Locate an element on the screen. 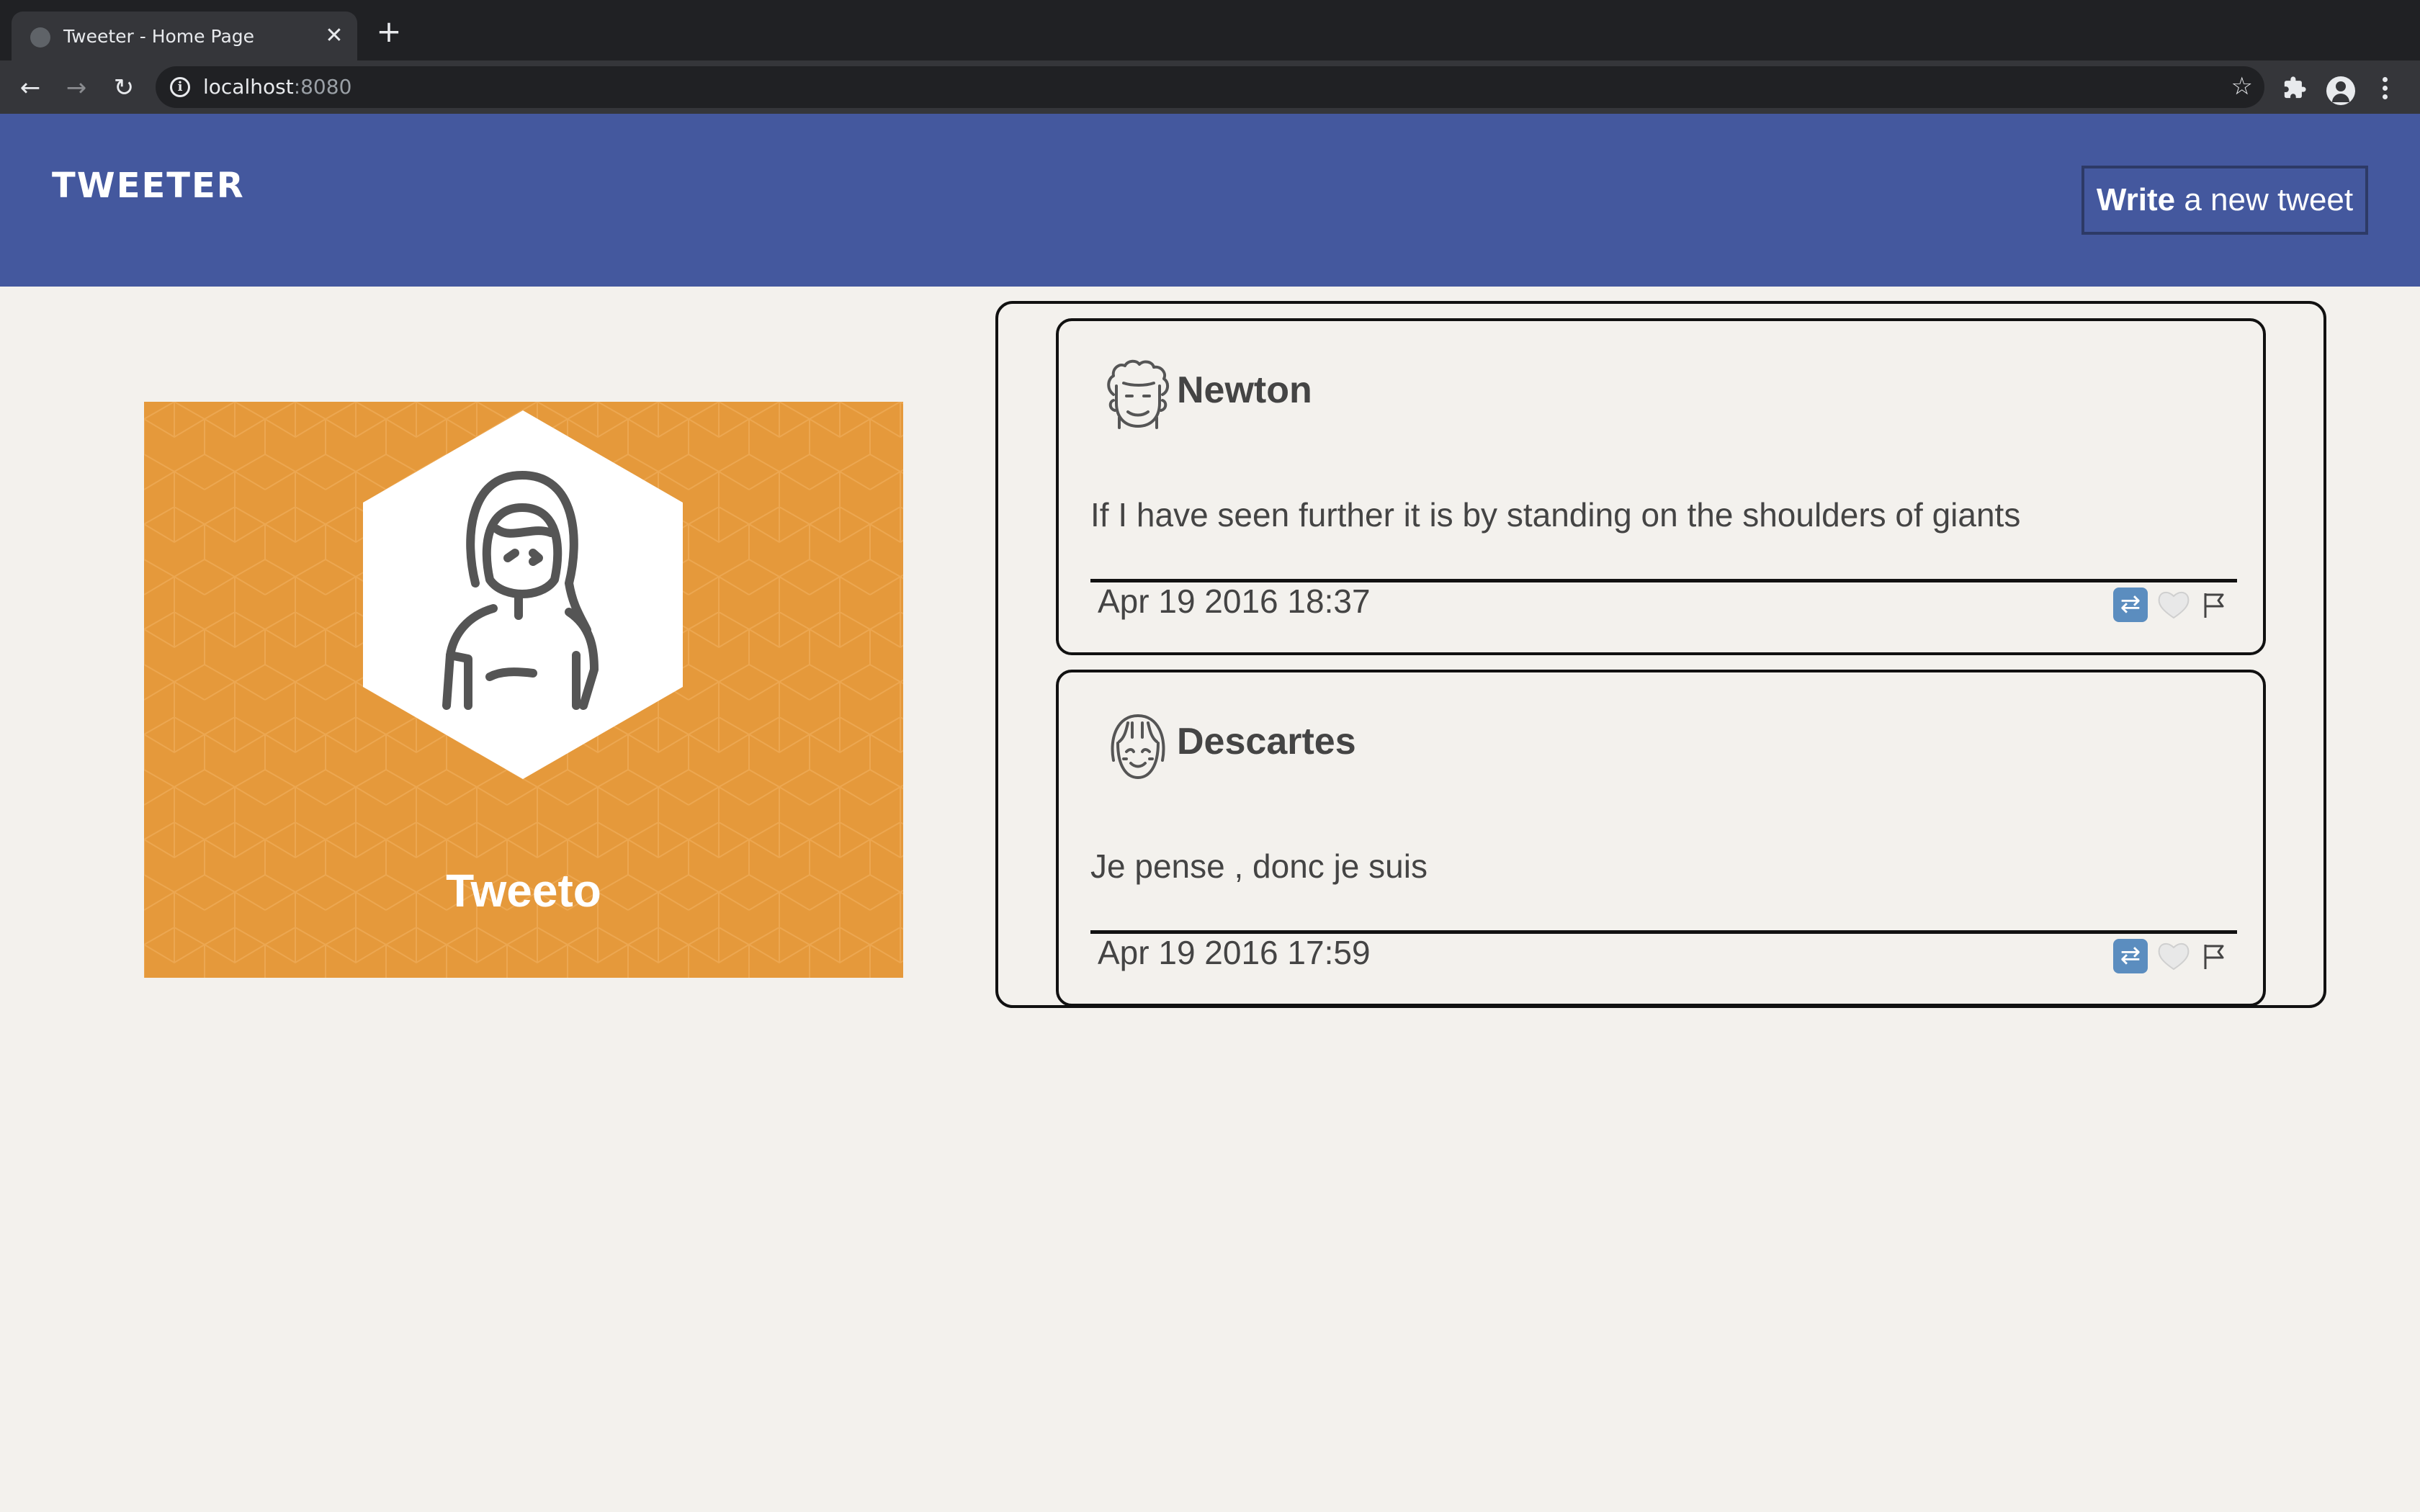 This screenshot has width=2420, height=1512. forward-icon: → is located at coordinates (76, 88).